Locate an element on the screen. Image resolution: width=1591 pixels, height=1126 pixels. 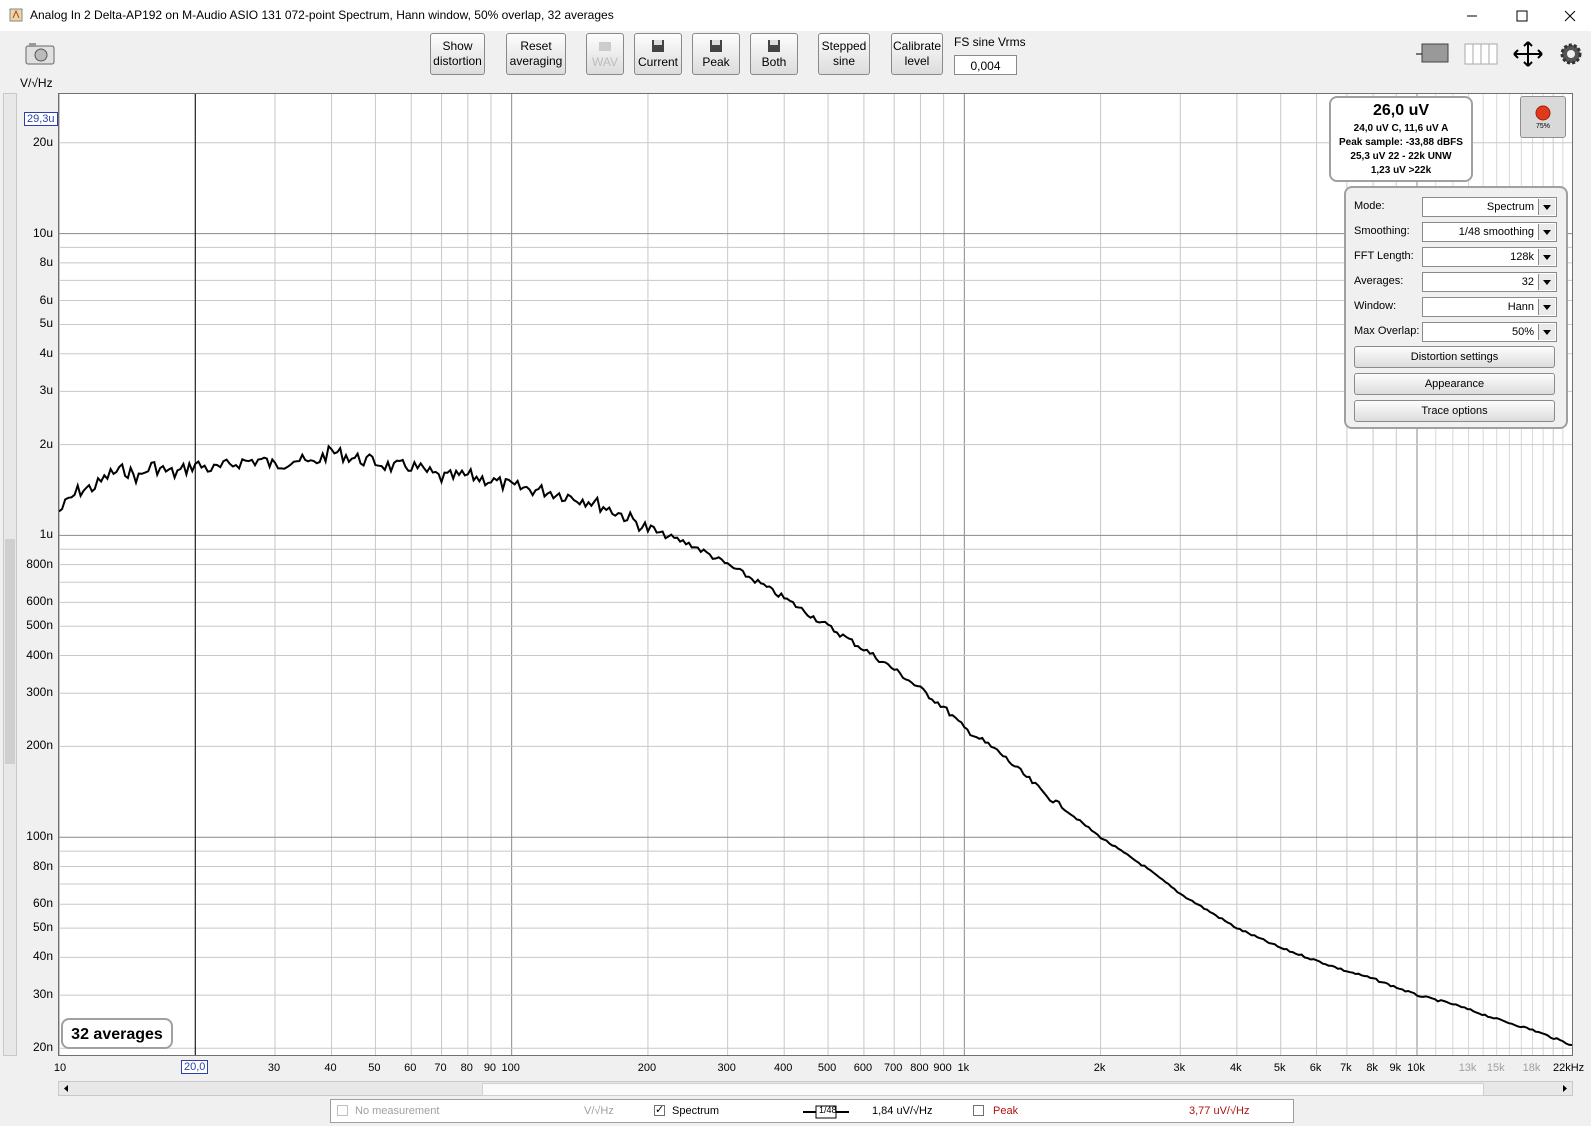
y-tick-label: 500n is located at coordinates (39, 625).